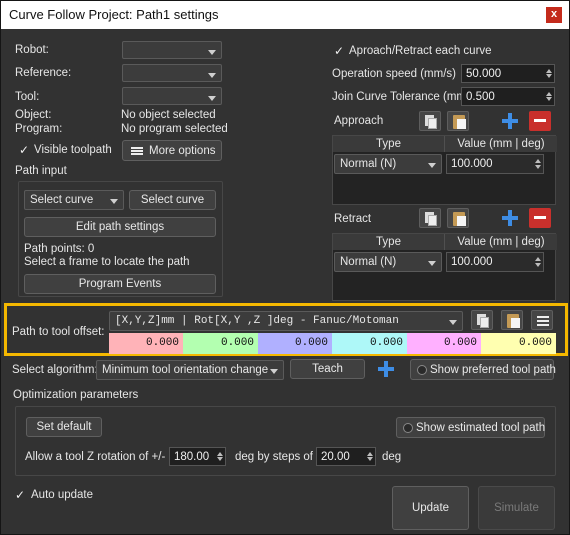 This screenshot has height=535, width=570. What do you see at coordinates (172, 50) in the screenshot?
I see `robot-select` at bounding box center [172, 50].